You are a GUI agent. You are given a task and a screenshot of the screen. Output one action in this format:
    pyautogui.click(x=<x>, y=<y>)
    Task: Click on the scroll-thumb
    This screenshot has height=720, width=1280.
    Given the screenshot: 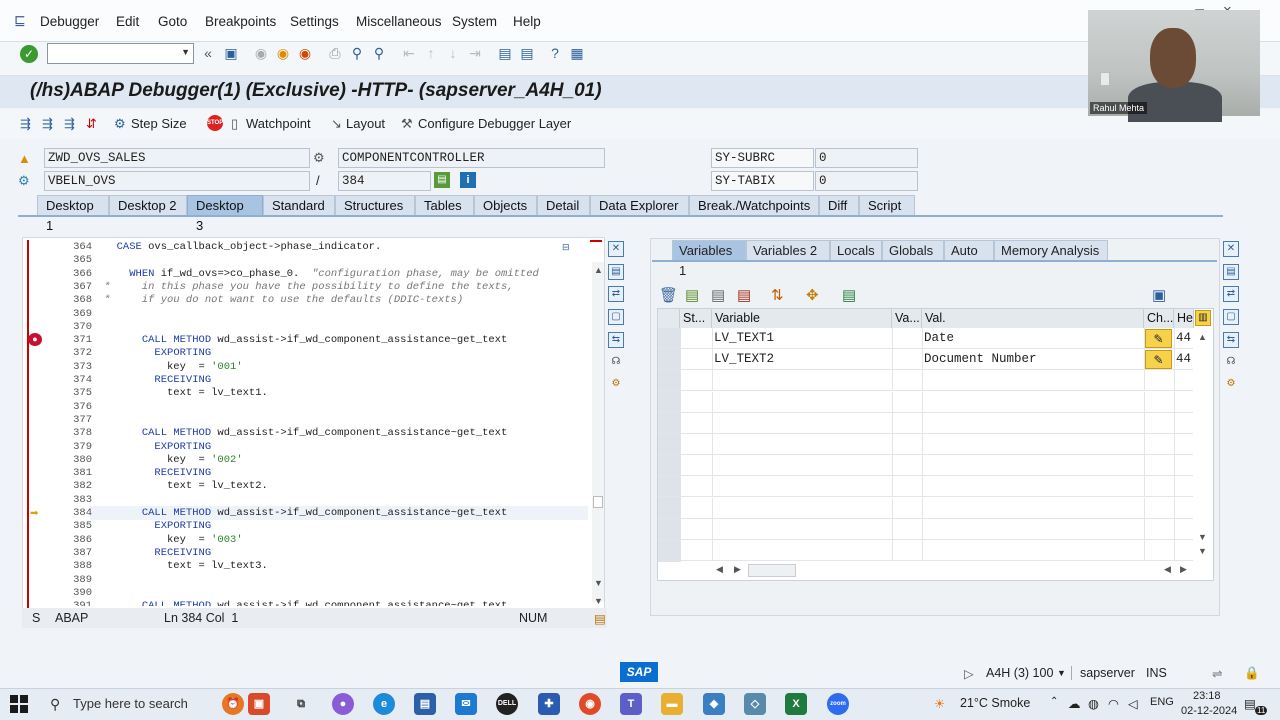 What is the action you would take?
    pyautogui.click(x=598, y=502)
    